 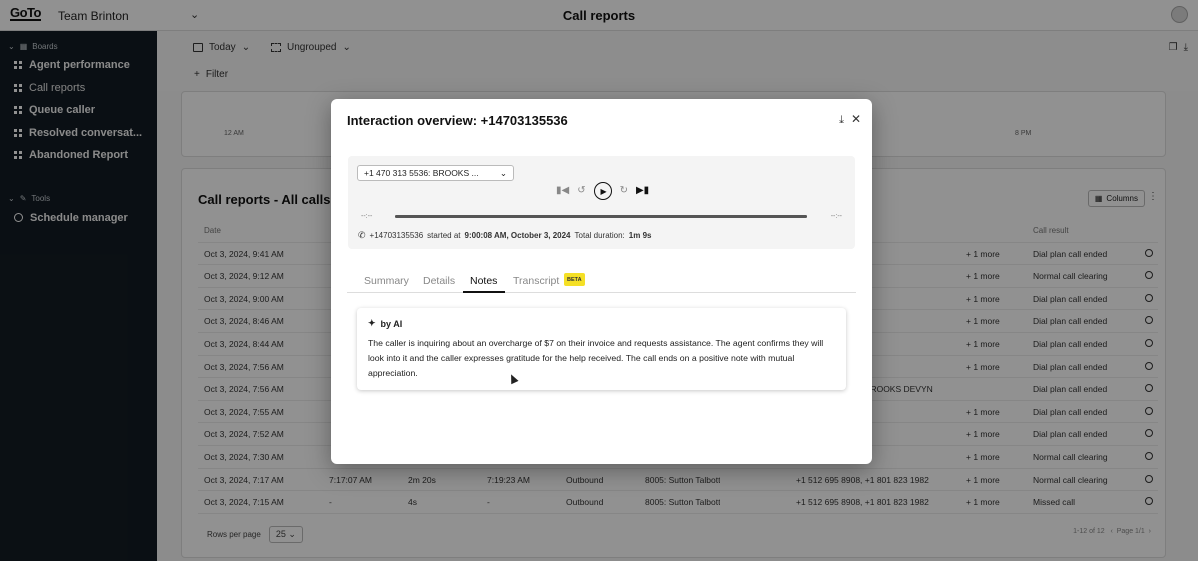 I want to click on play-button: ▶, so click(x=602, y=191).